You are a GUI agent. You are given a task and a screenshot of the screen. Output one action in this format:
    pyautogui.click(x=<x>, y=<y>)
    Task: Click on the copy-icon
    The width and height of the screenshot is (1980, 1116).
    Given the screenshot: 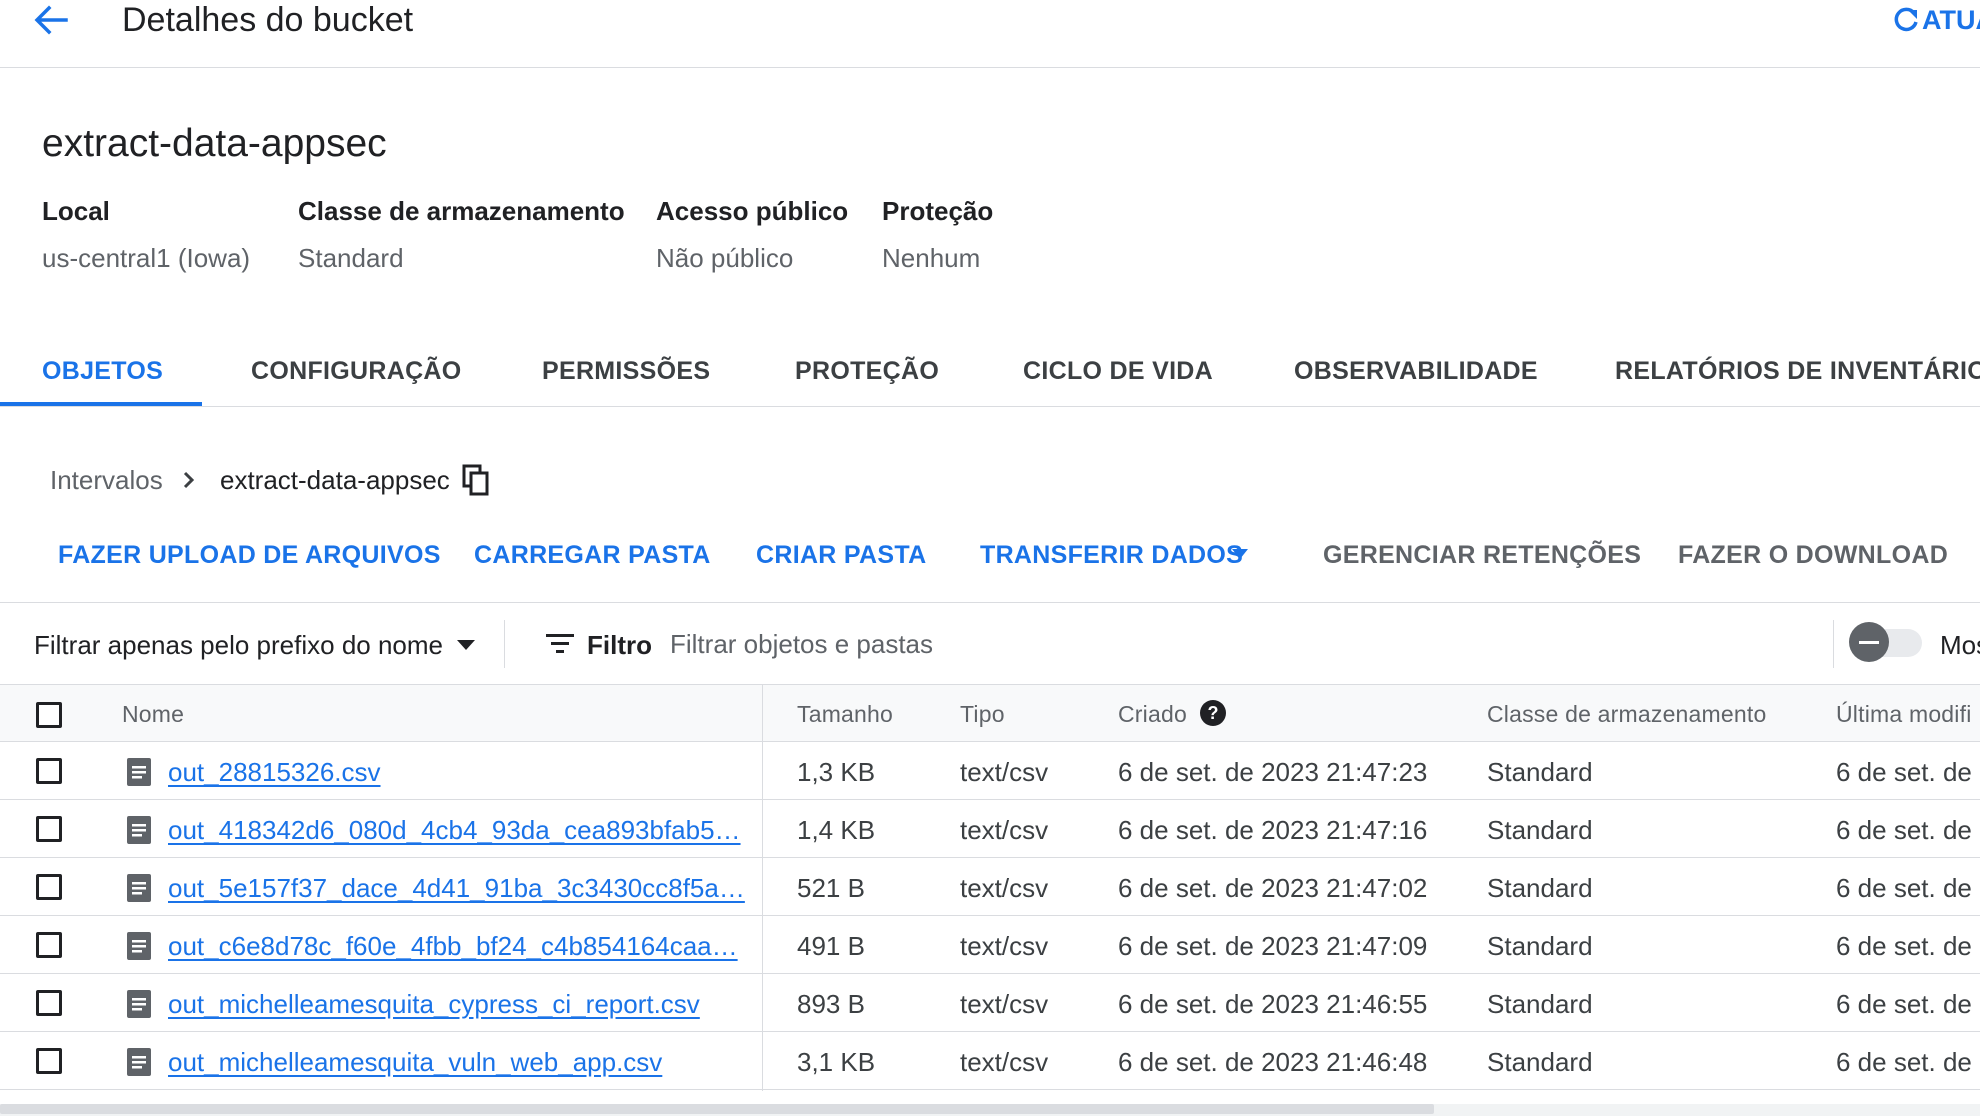 What is the action you would take?
    pyautogui.click(x=476, y=480)
    